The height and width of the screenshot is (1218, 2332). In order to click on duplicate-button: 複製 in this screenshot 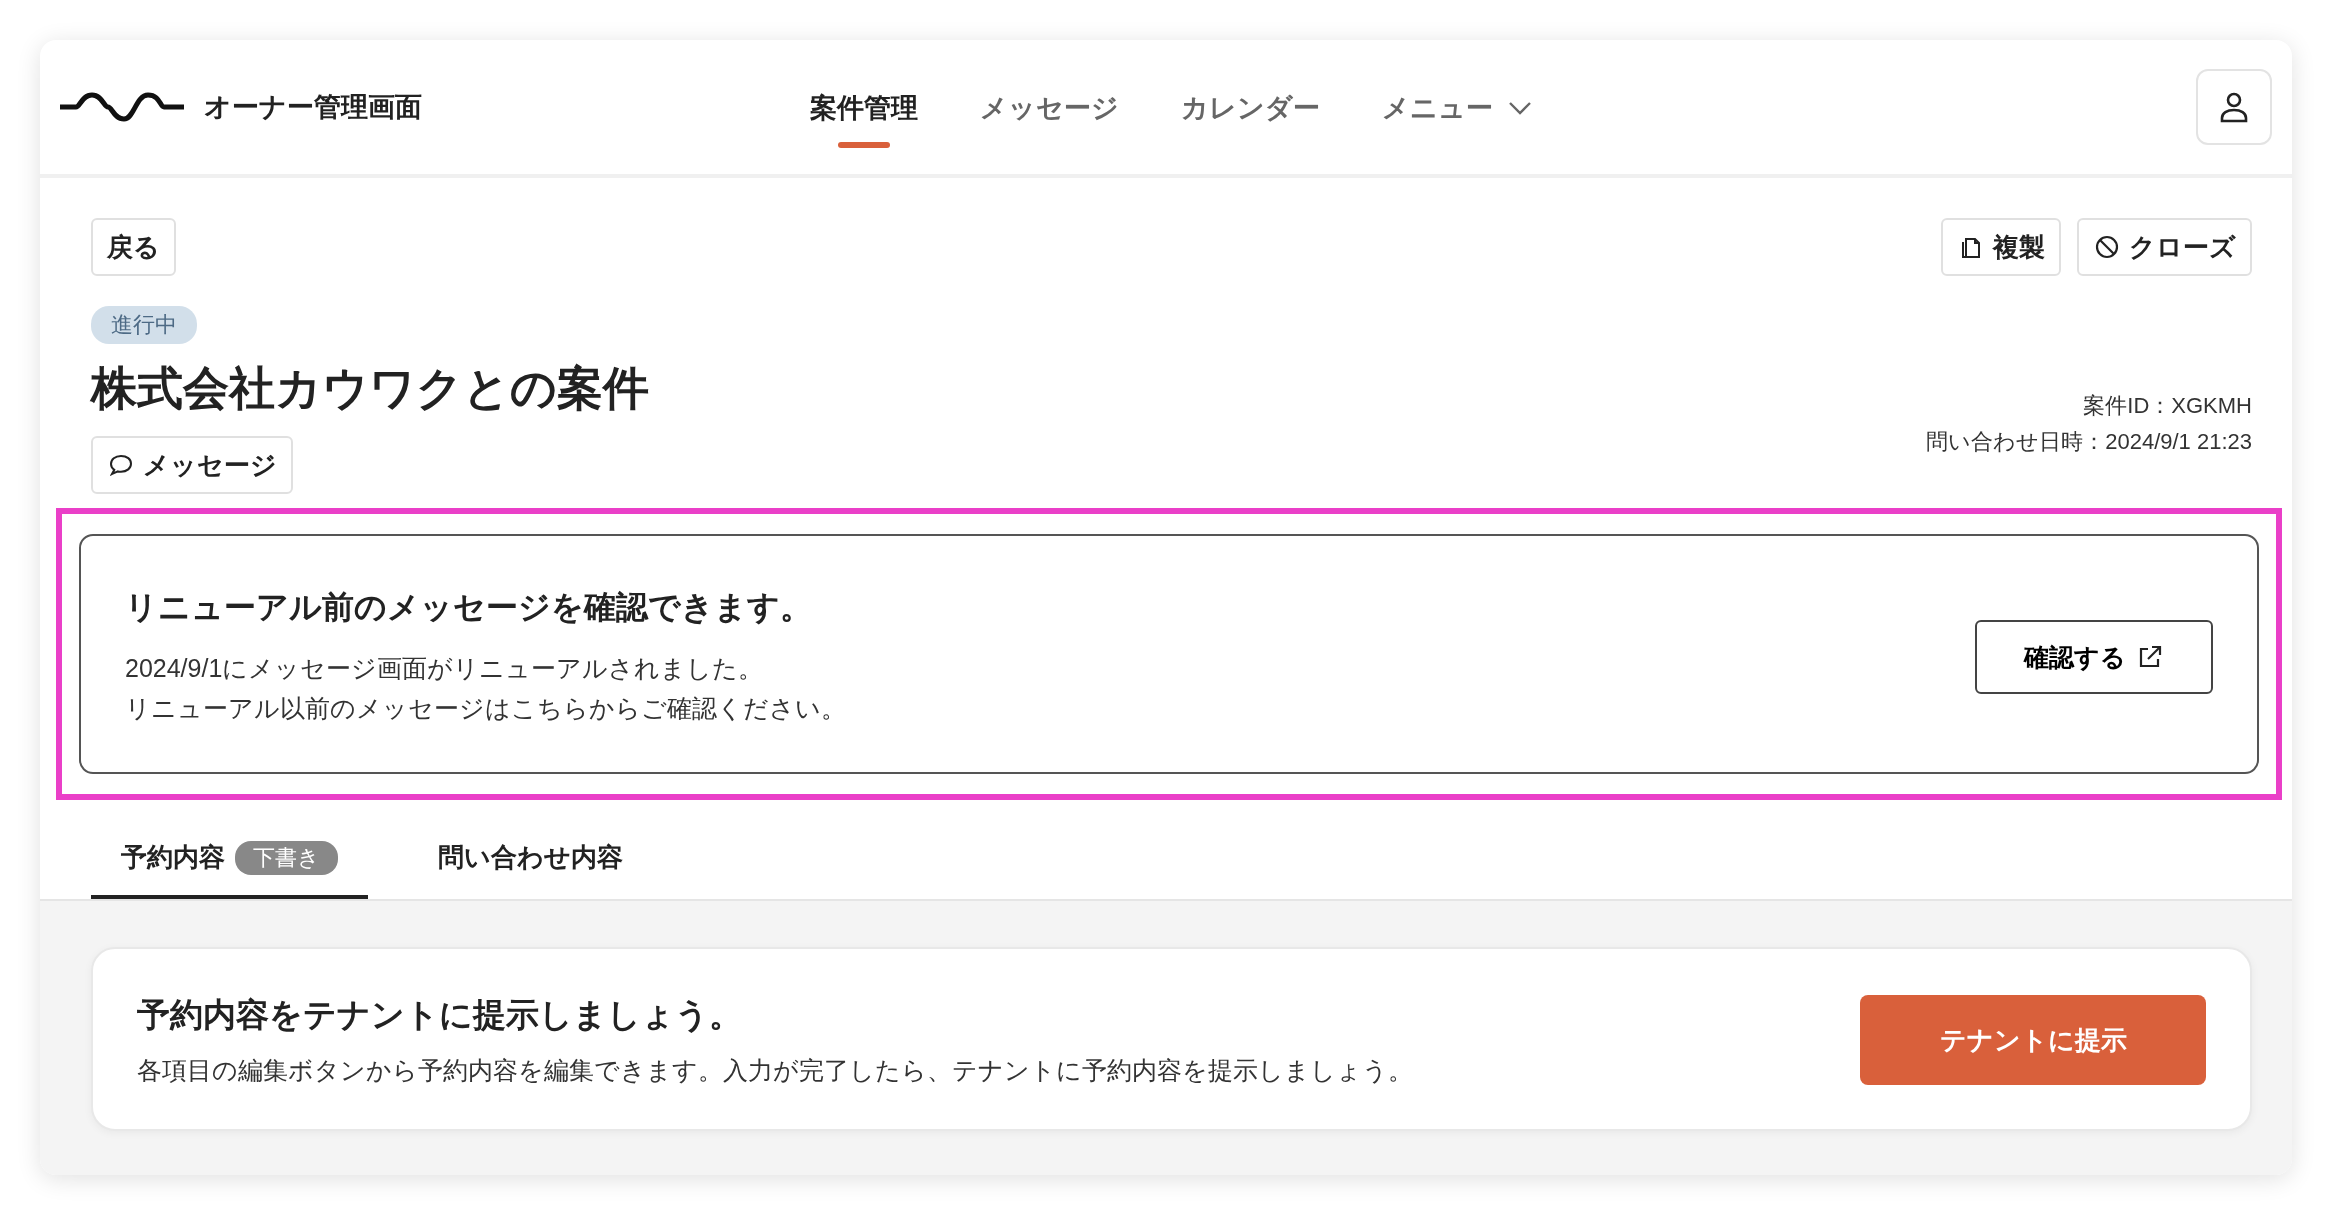, I will do `click(2001, 247)`.